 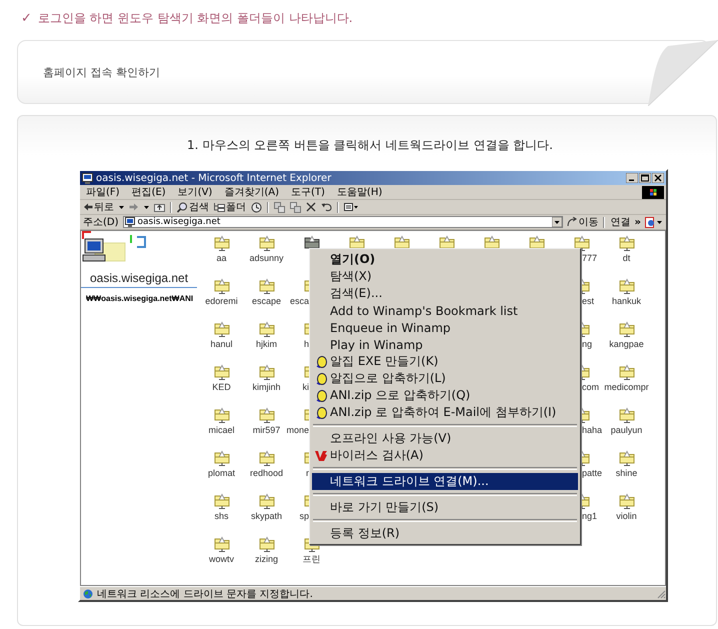 I want to click on folder-label: zizing, so click(x=266, y=559).